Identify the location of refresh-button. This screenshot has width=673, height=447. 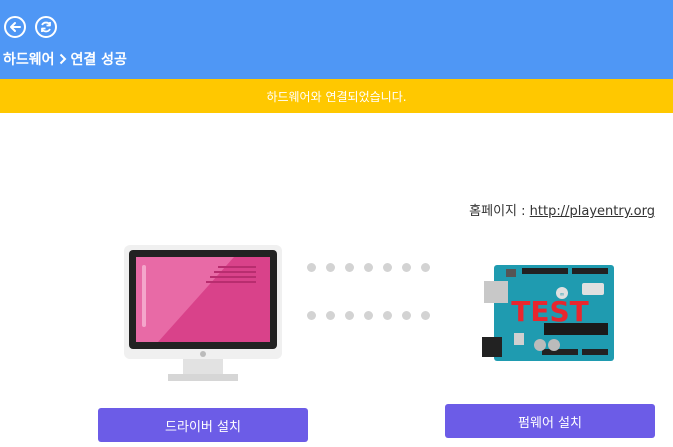
(46, 27).